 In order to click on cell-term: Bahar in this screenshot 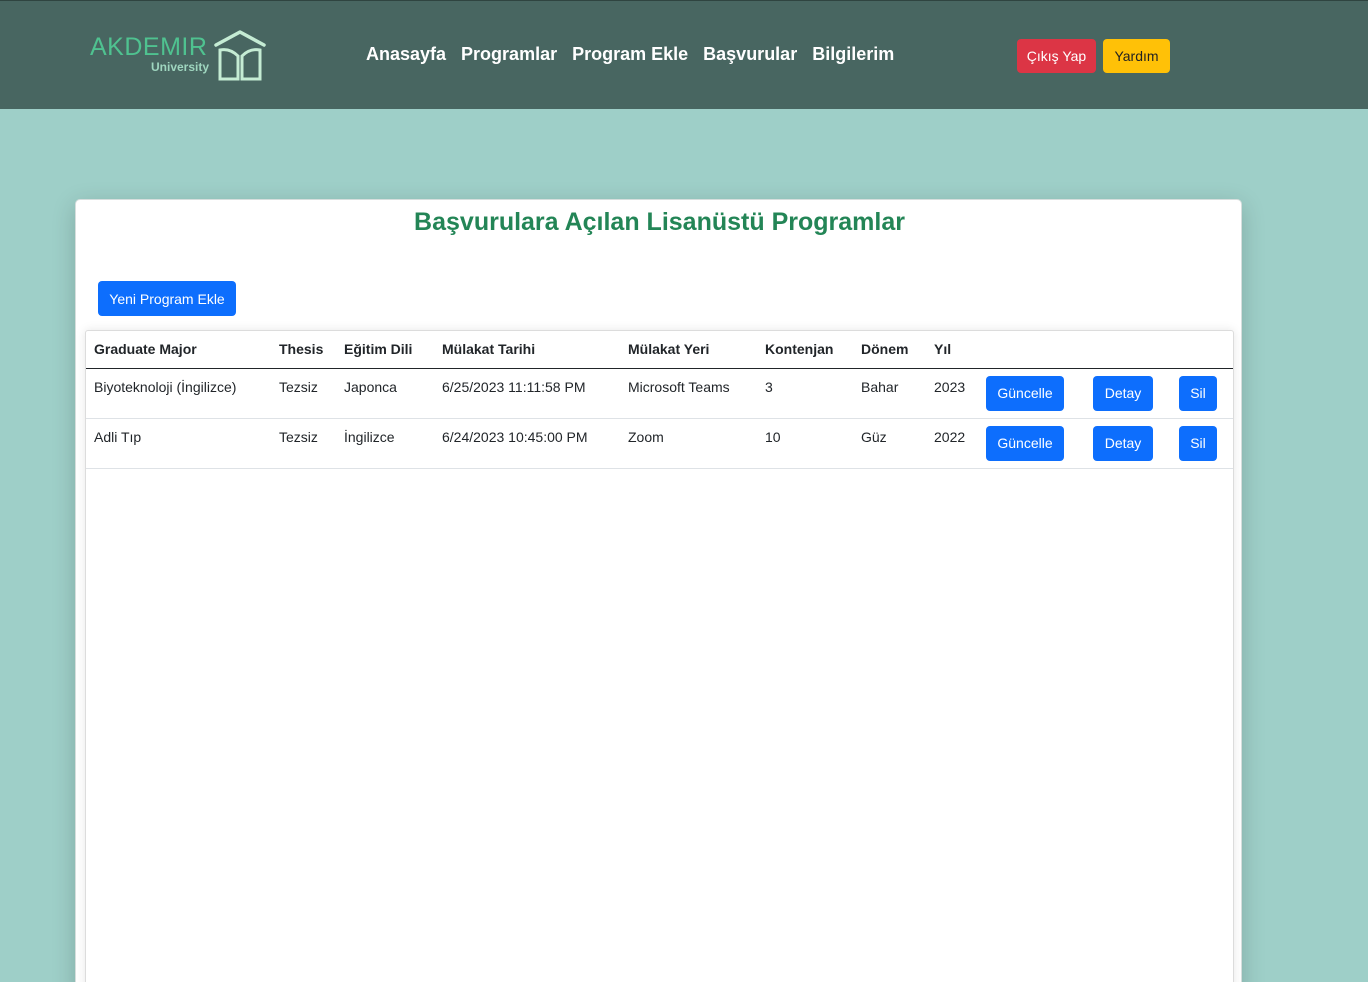, I will do `click(889, 393)`.